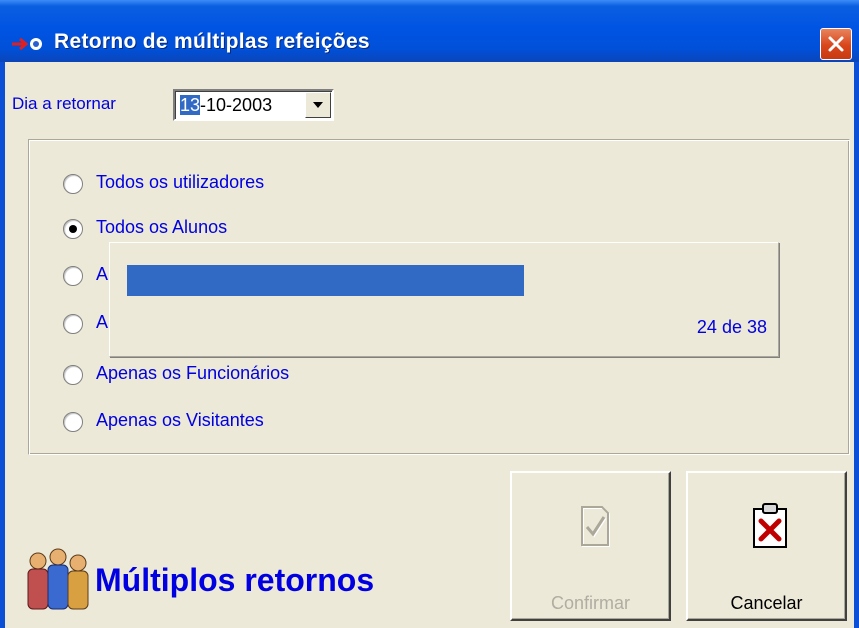 Image resolution: width=859 pixels, height=628 pixels. I want to click on confirm-button: Confirmar, so click(590, 546).